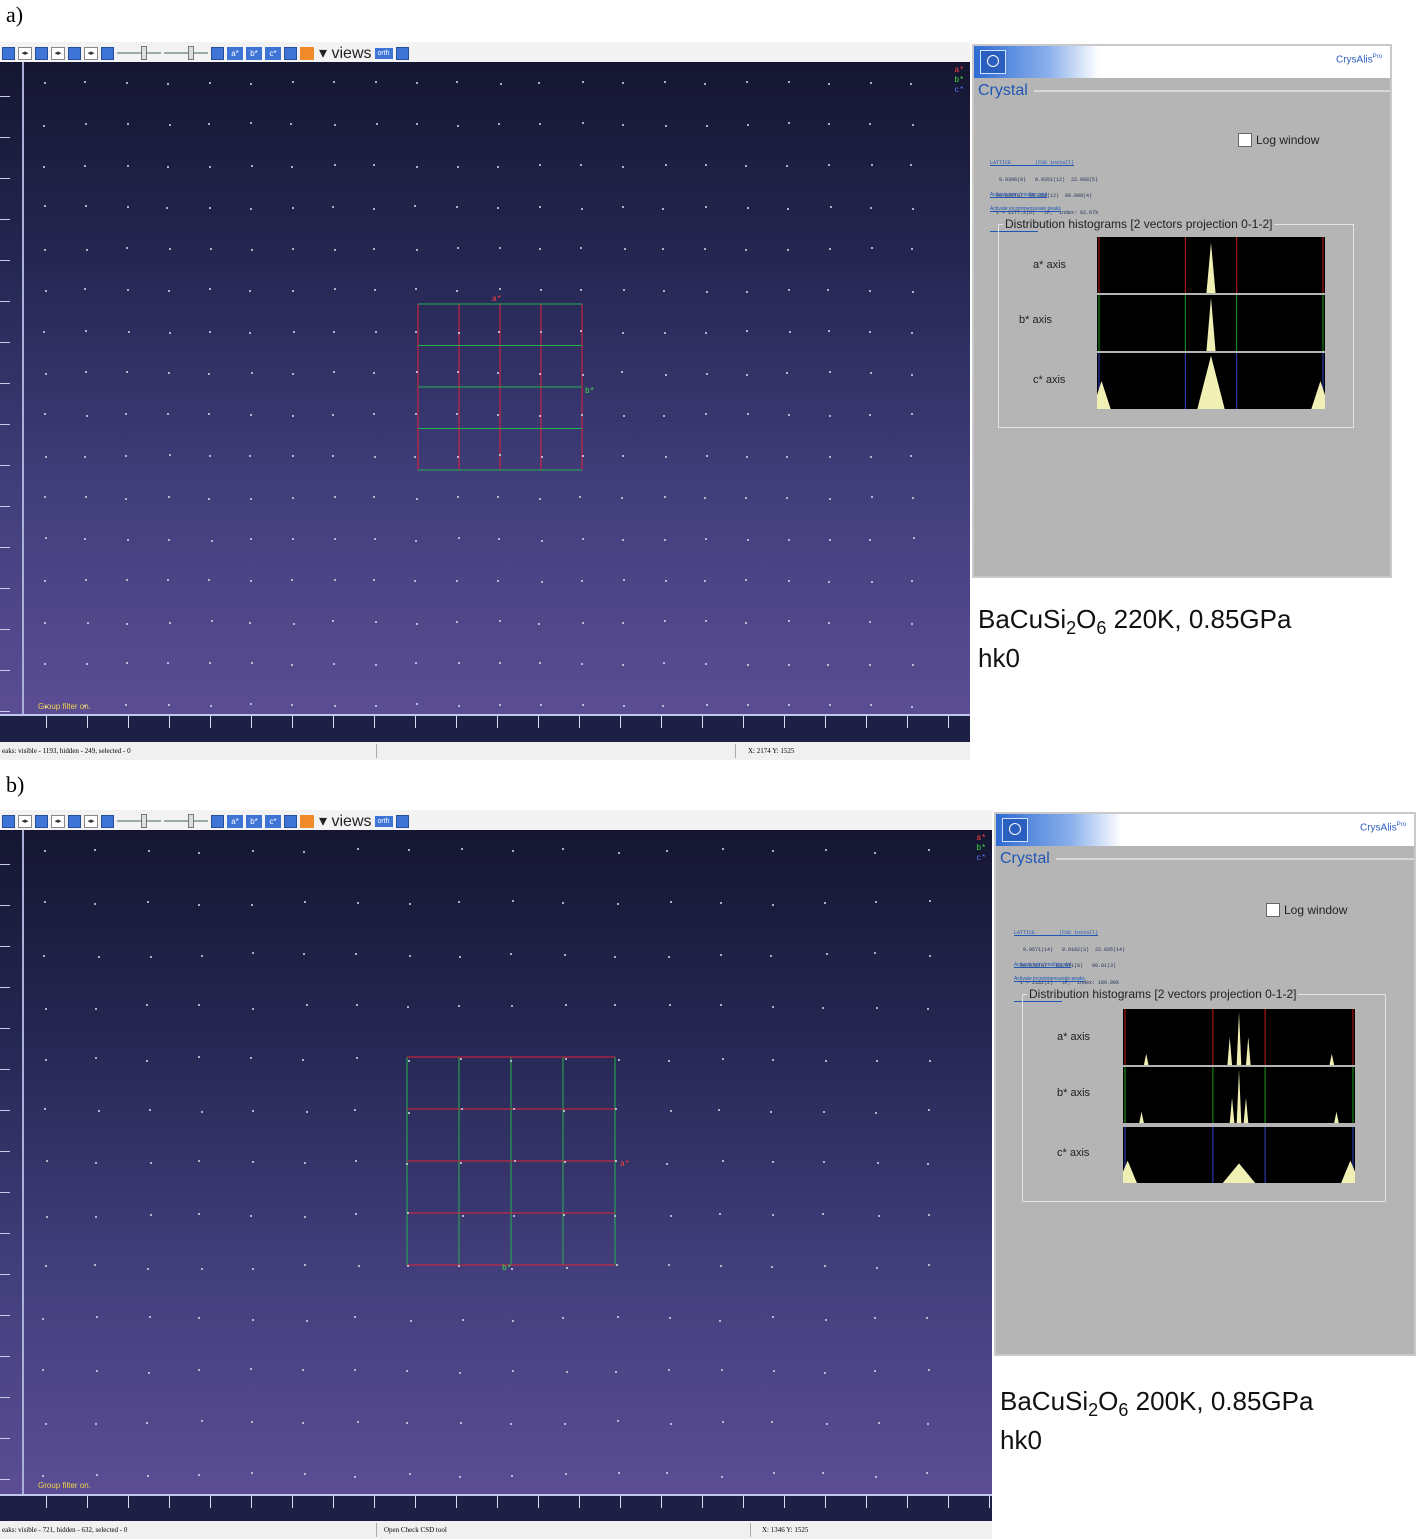 The image size is (1426, 1539). I want to click on panel-b-caption: BaCuSi2O6 200K, 0.85GPa hk0, so click(1156, 1420).